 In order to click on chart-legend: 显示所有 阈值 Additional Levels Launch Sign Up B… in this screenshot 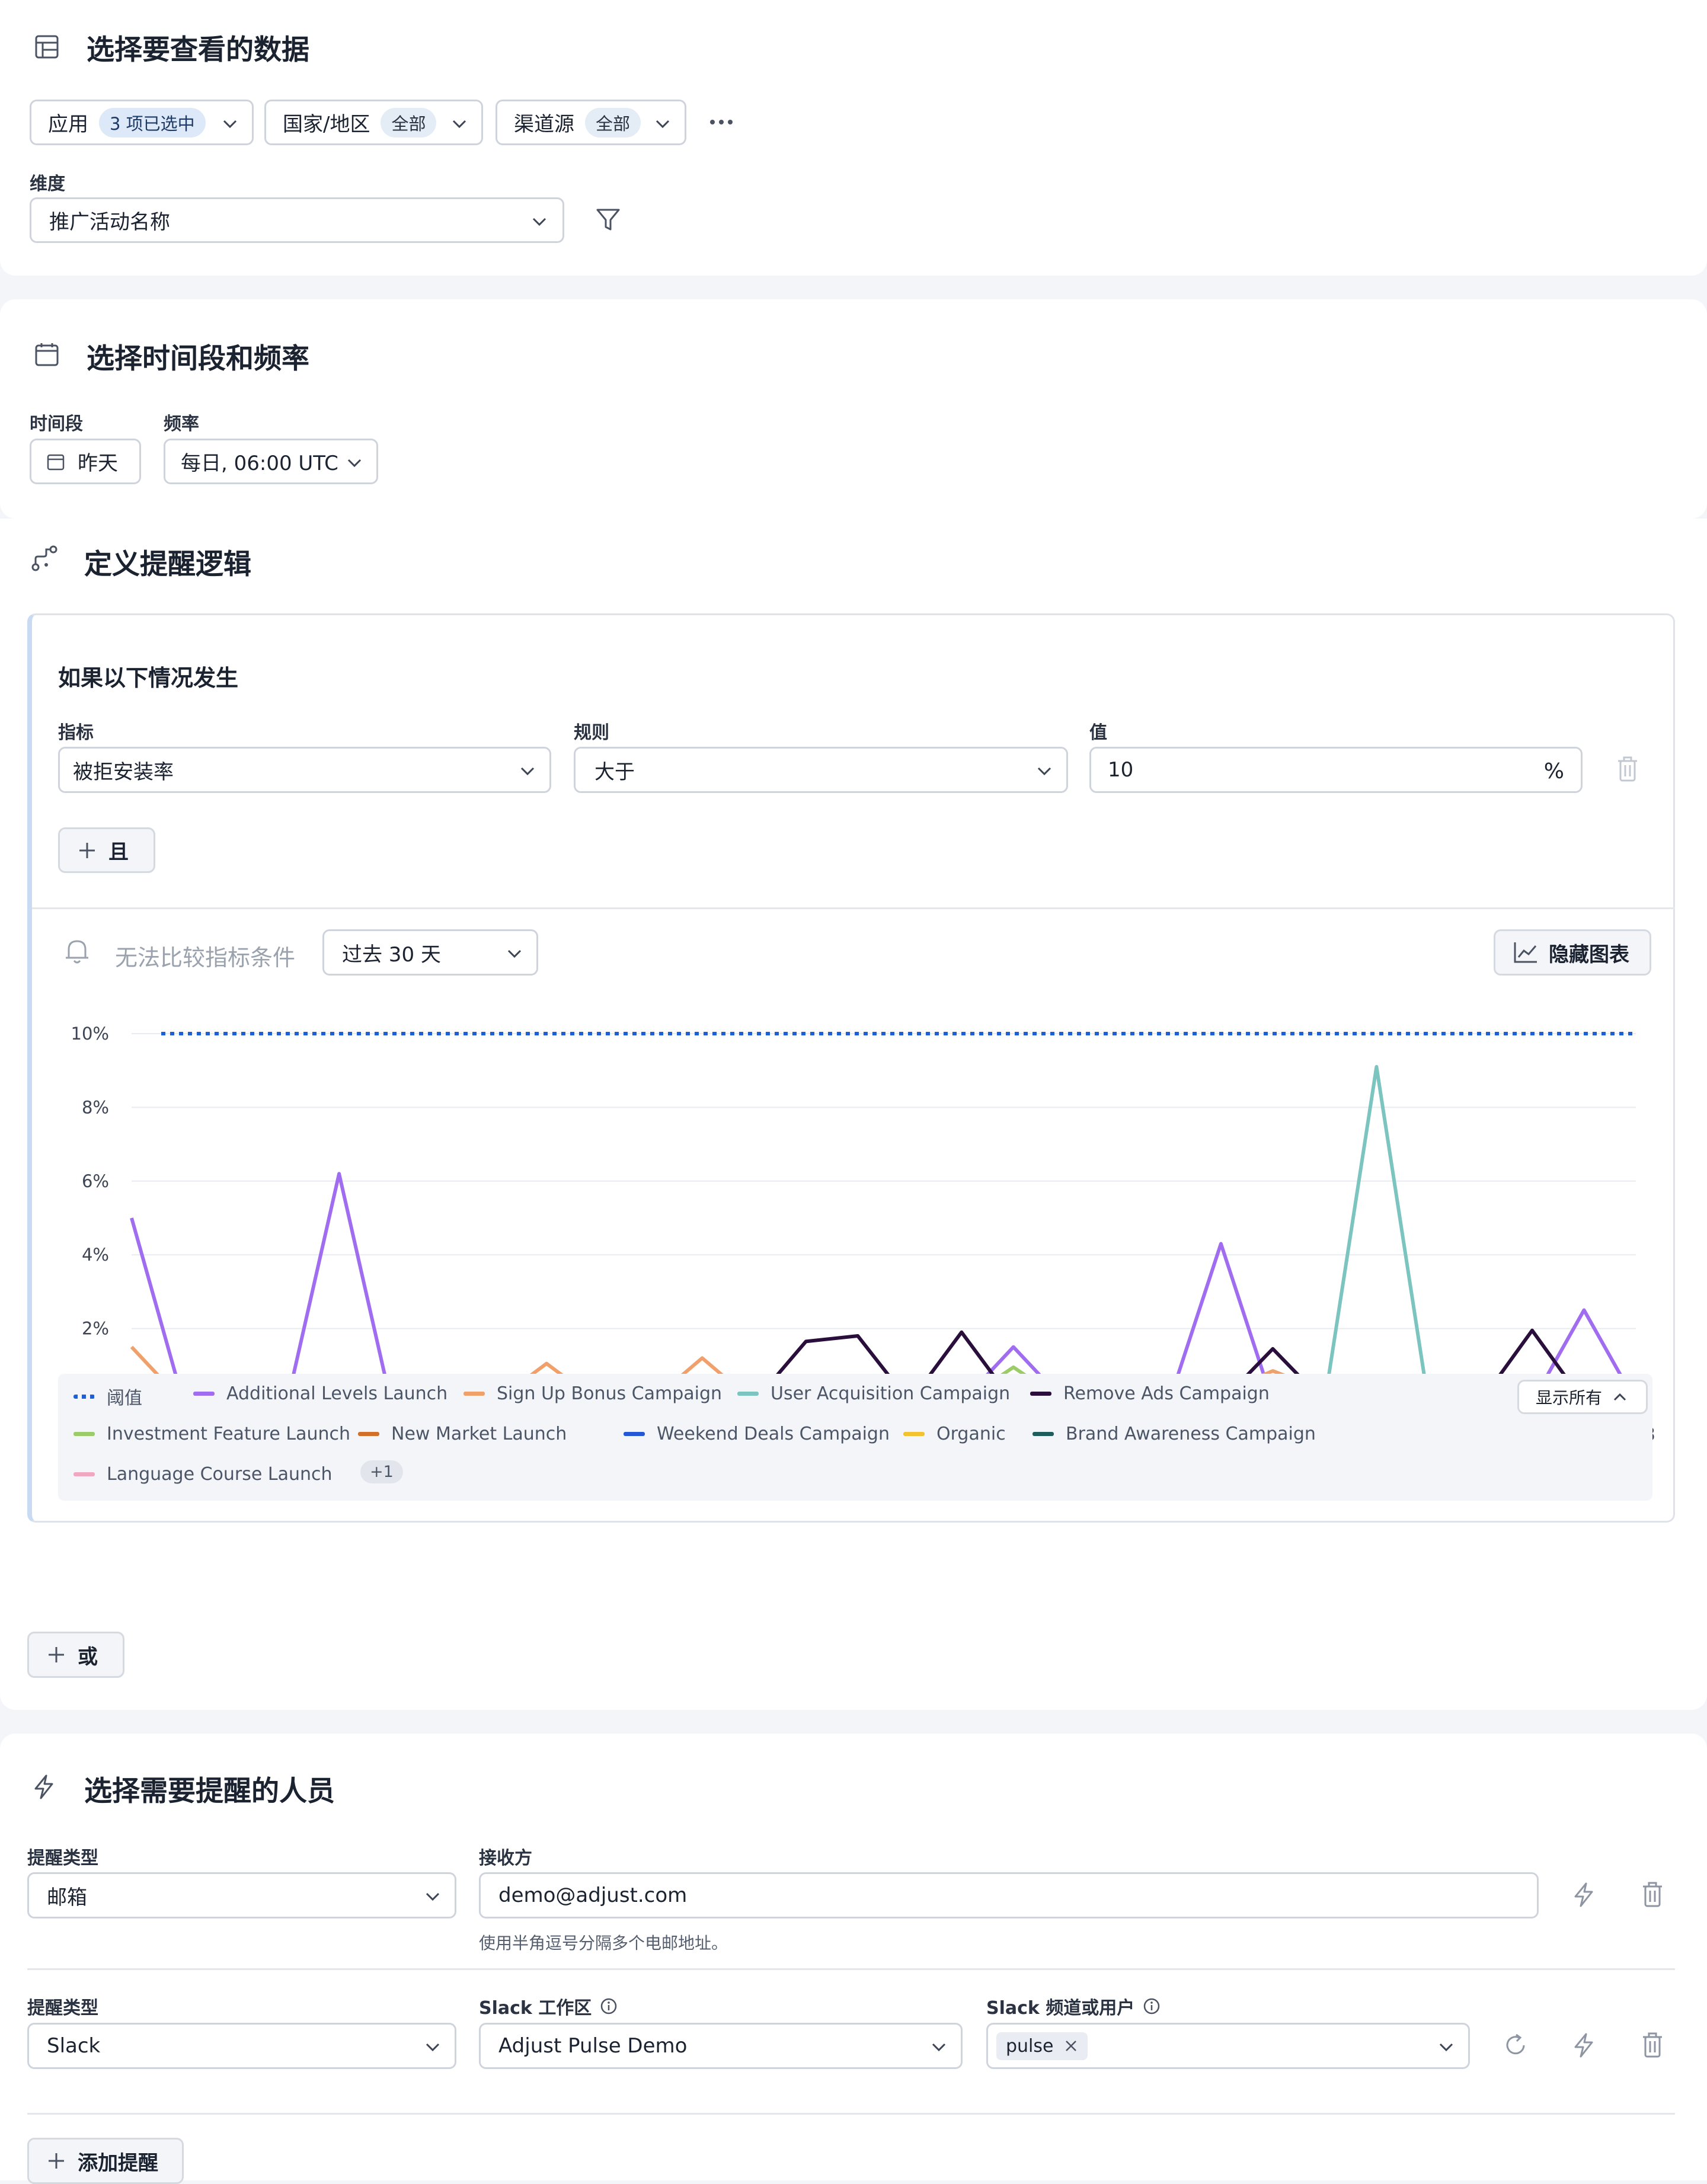, I will do `click(855, 1437)`.